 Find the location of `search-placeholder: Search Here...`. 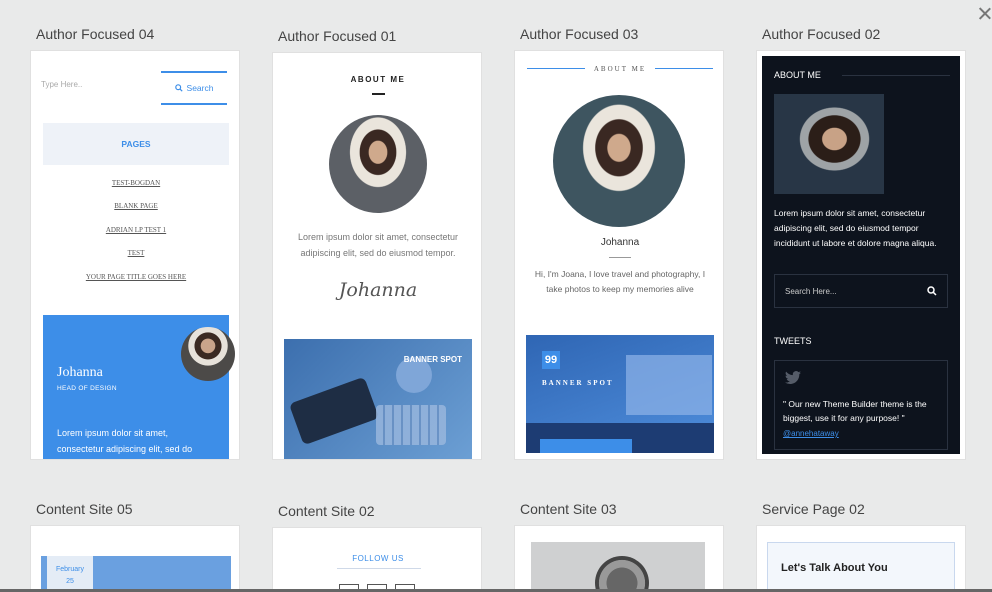

search-placeholder: Search Here... is located at coordinates (811, 291).